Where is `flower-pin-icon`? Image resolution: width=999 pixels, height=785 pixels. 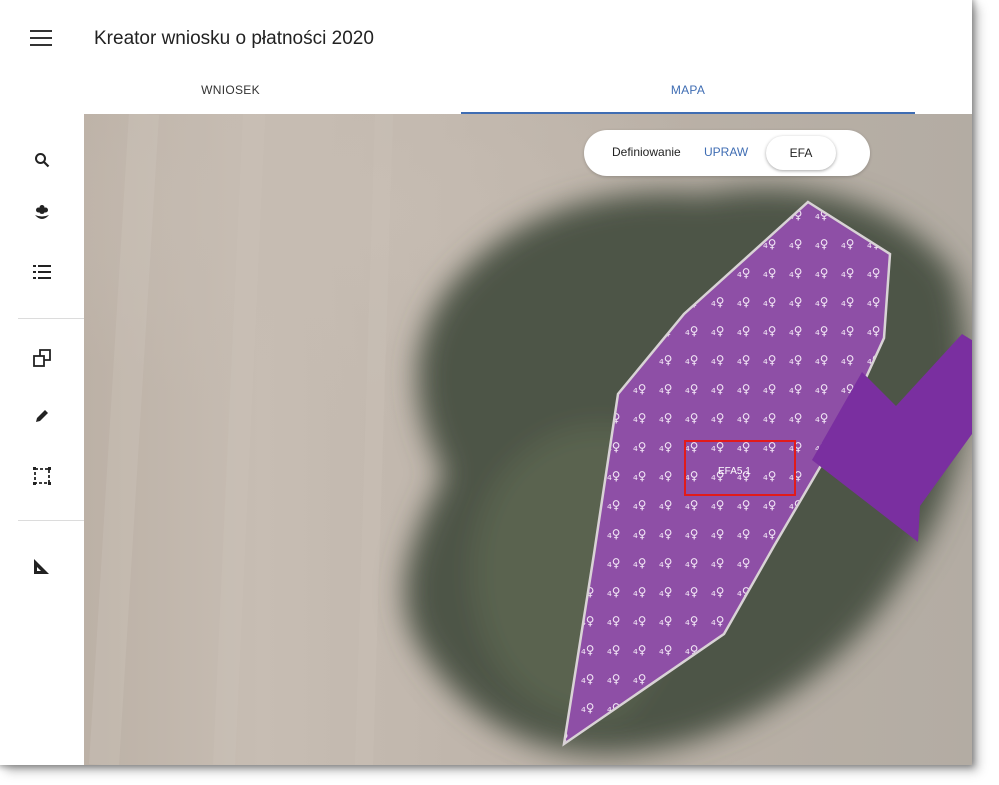
flower-pin-icon is located at coordinates (42, 212).